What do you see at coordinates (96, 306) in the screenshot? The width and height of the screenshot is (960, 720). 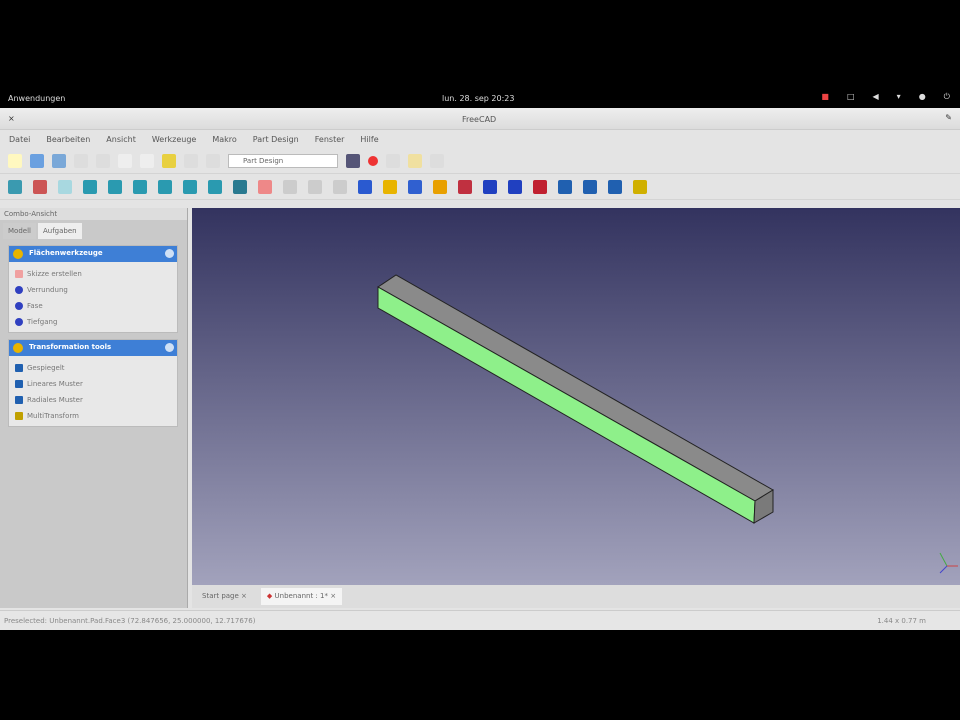 I see `task-item-fase: Fase` at bounding box center [96, 306].